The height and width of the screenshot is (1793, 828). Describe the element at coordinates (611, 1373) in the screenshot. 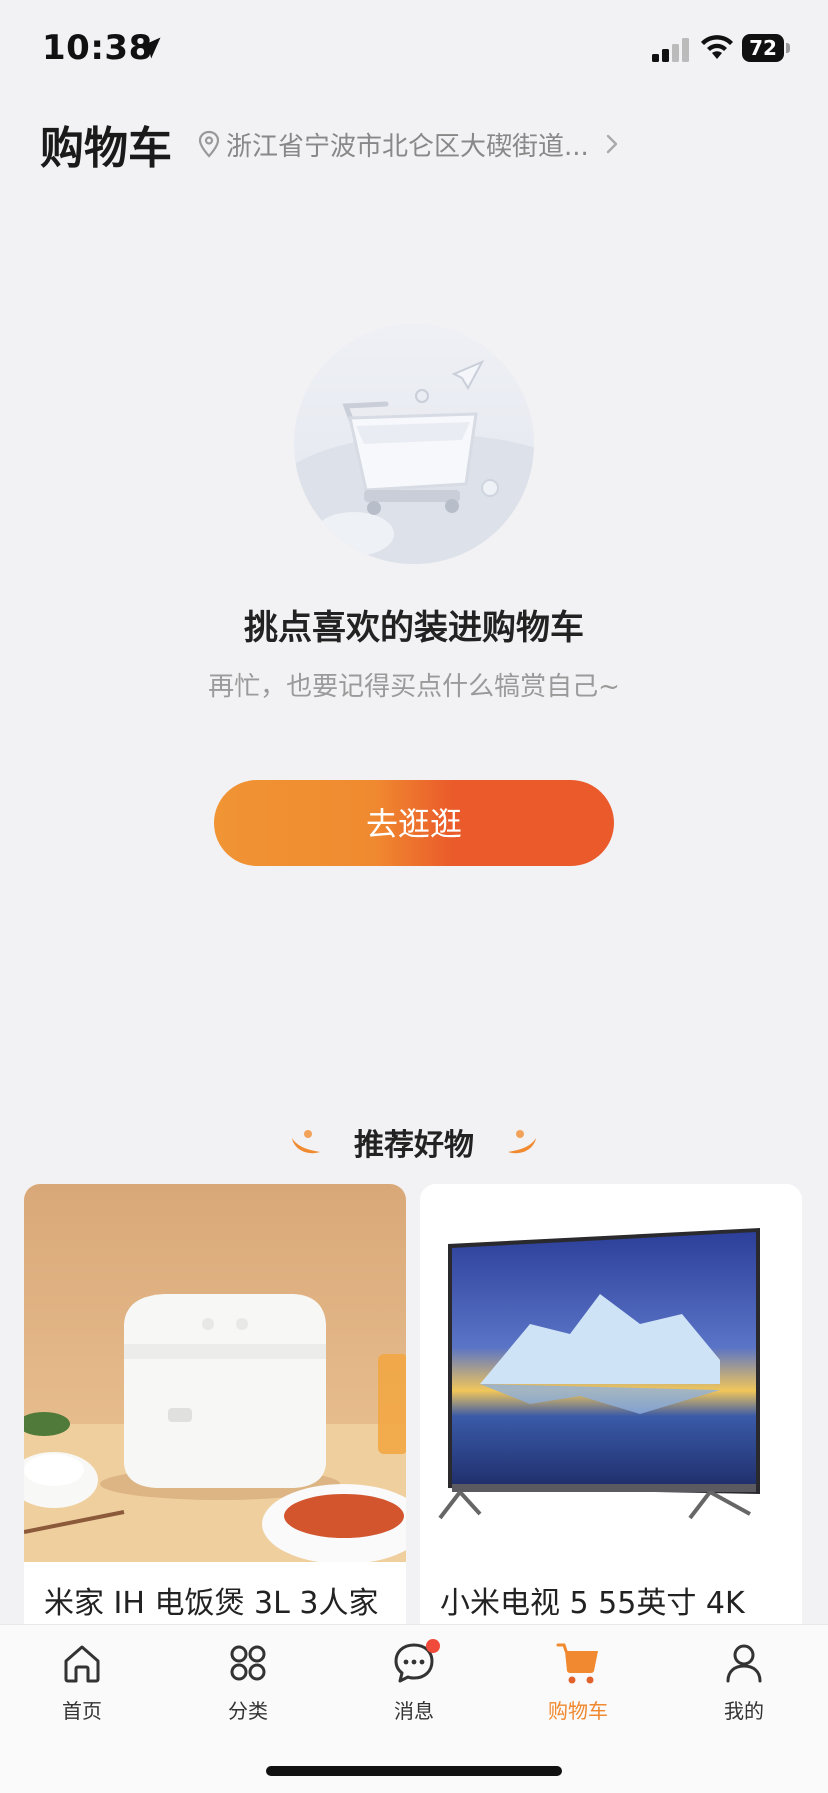

I see `tv-image` at that location.